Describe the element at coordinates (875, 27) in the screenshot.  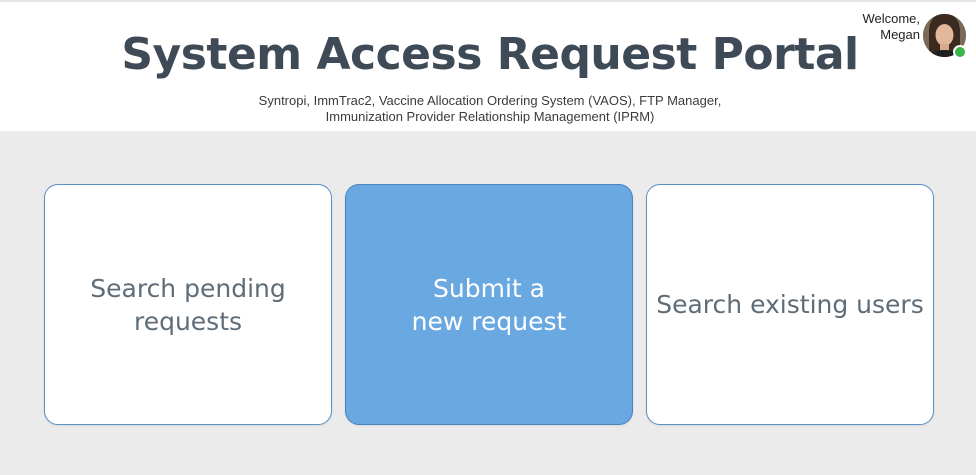
I see `welcome-text: Welcome, Megan` at that location.